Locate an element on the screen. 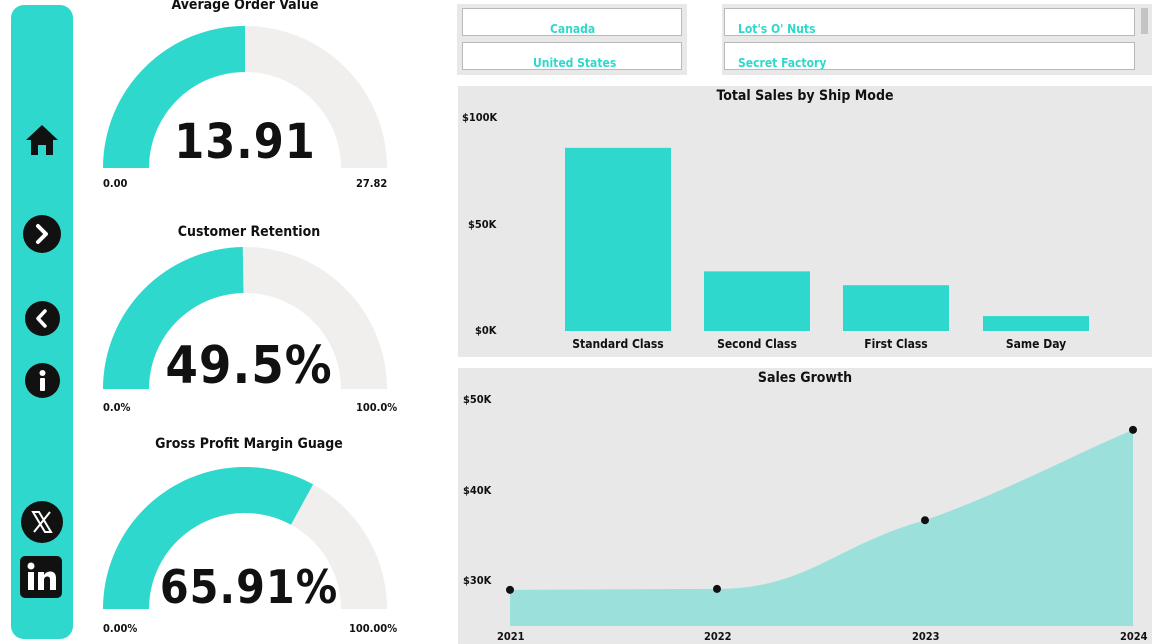  category-label: First Class is located at coordinates (896, 344).